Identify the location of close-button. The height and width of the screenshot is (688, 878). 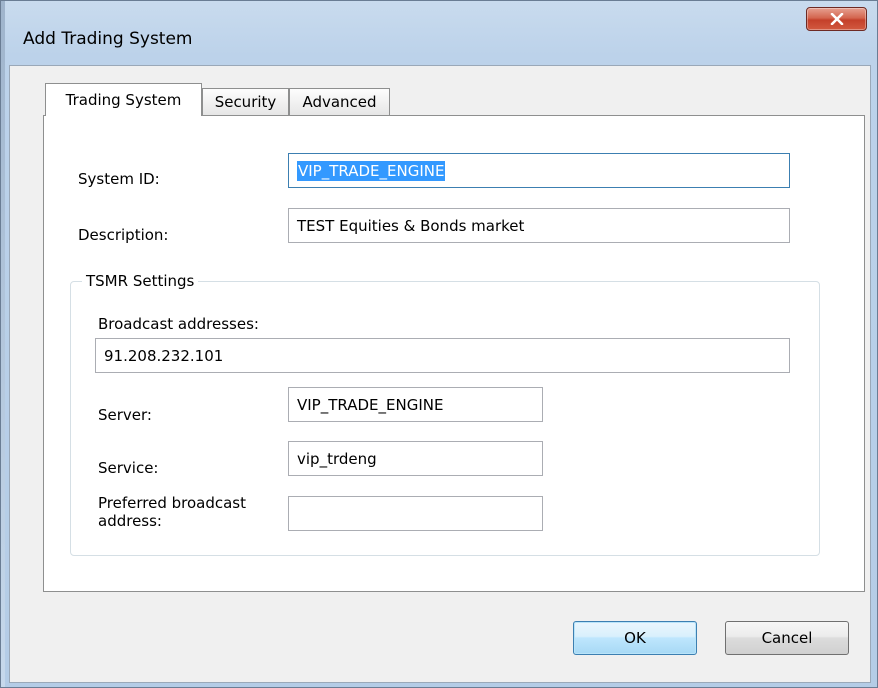
(836, 19).